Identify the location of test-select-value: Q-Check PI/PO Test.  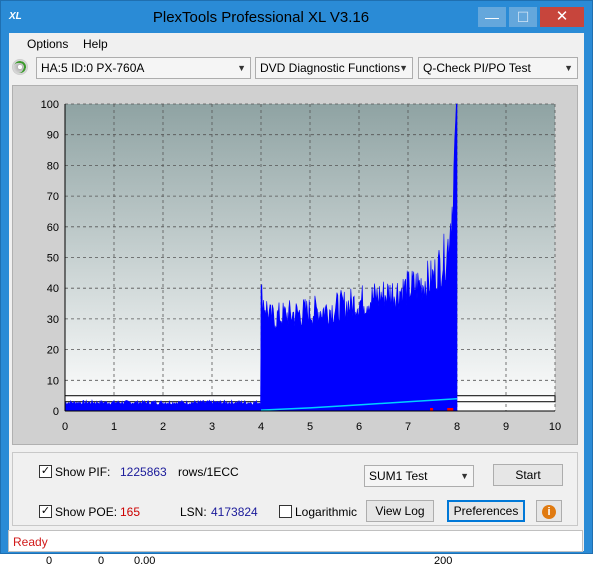
(477, 68).